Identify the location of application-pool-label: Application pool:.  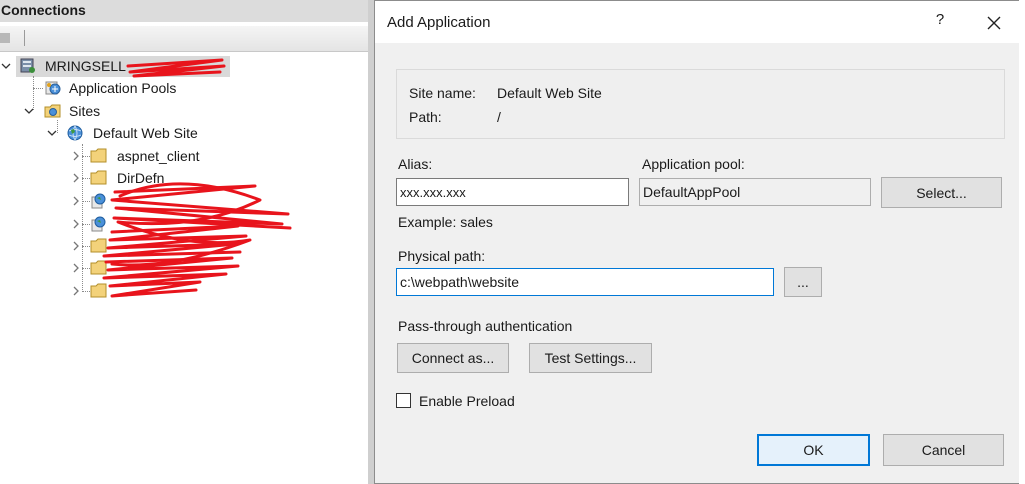
(693, 164).